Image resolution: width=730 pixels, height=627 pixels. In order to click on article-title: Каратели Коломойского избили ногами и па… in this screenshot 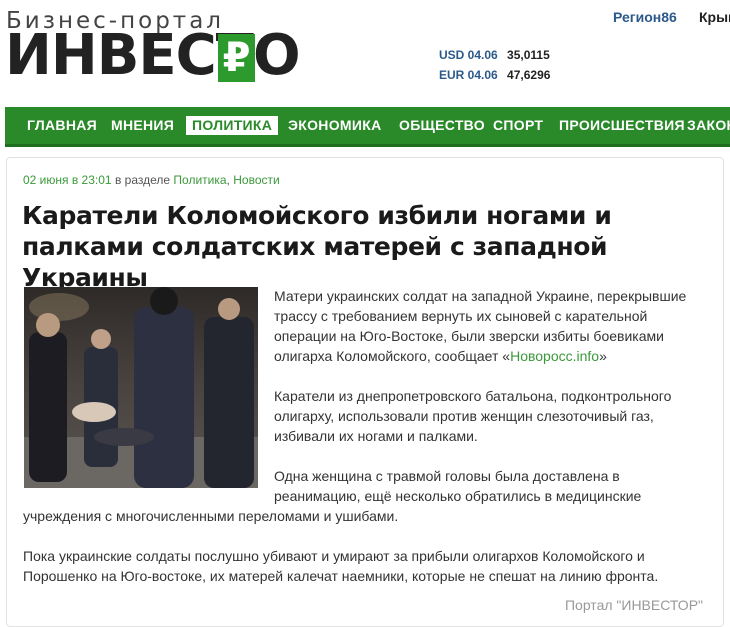, I will do `click(317, 246)`.